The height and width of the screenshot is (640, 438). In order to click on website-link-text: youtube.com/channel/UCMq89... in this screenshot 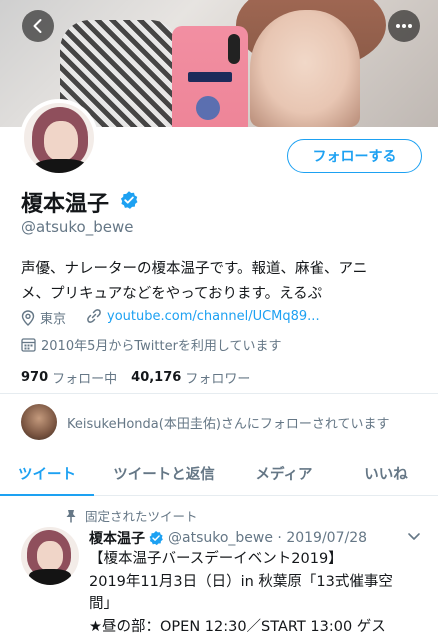, I will do `click(213, 316)`.